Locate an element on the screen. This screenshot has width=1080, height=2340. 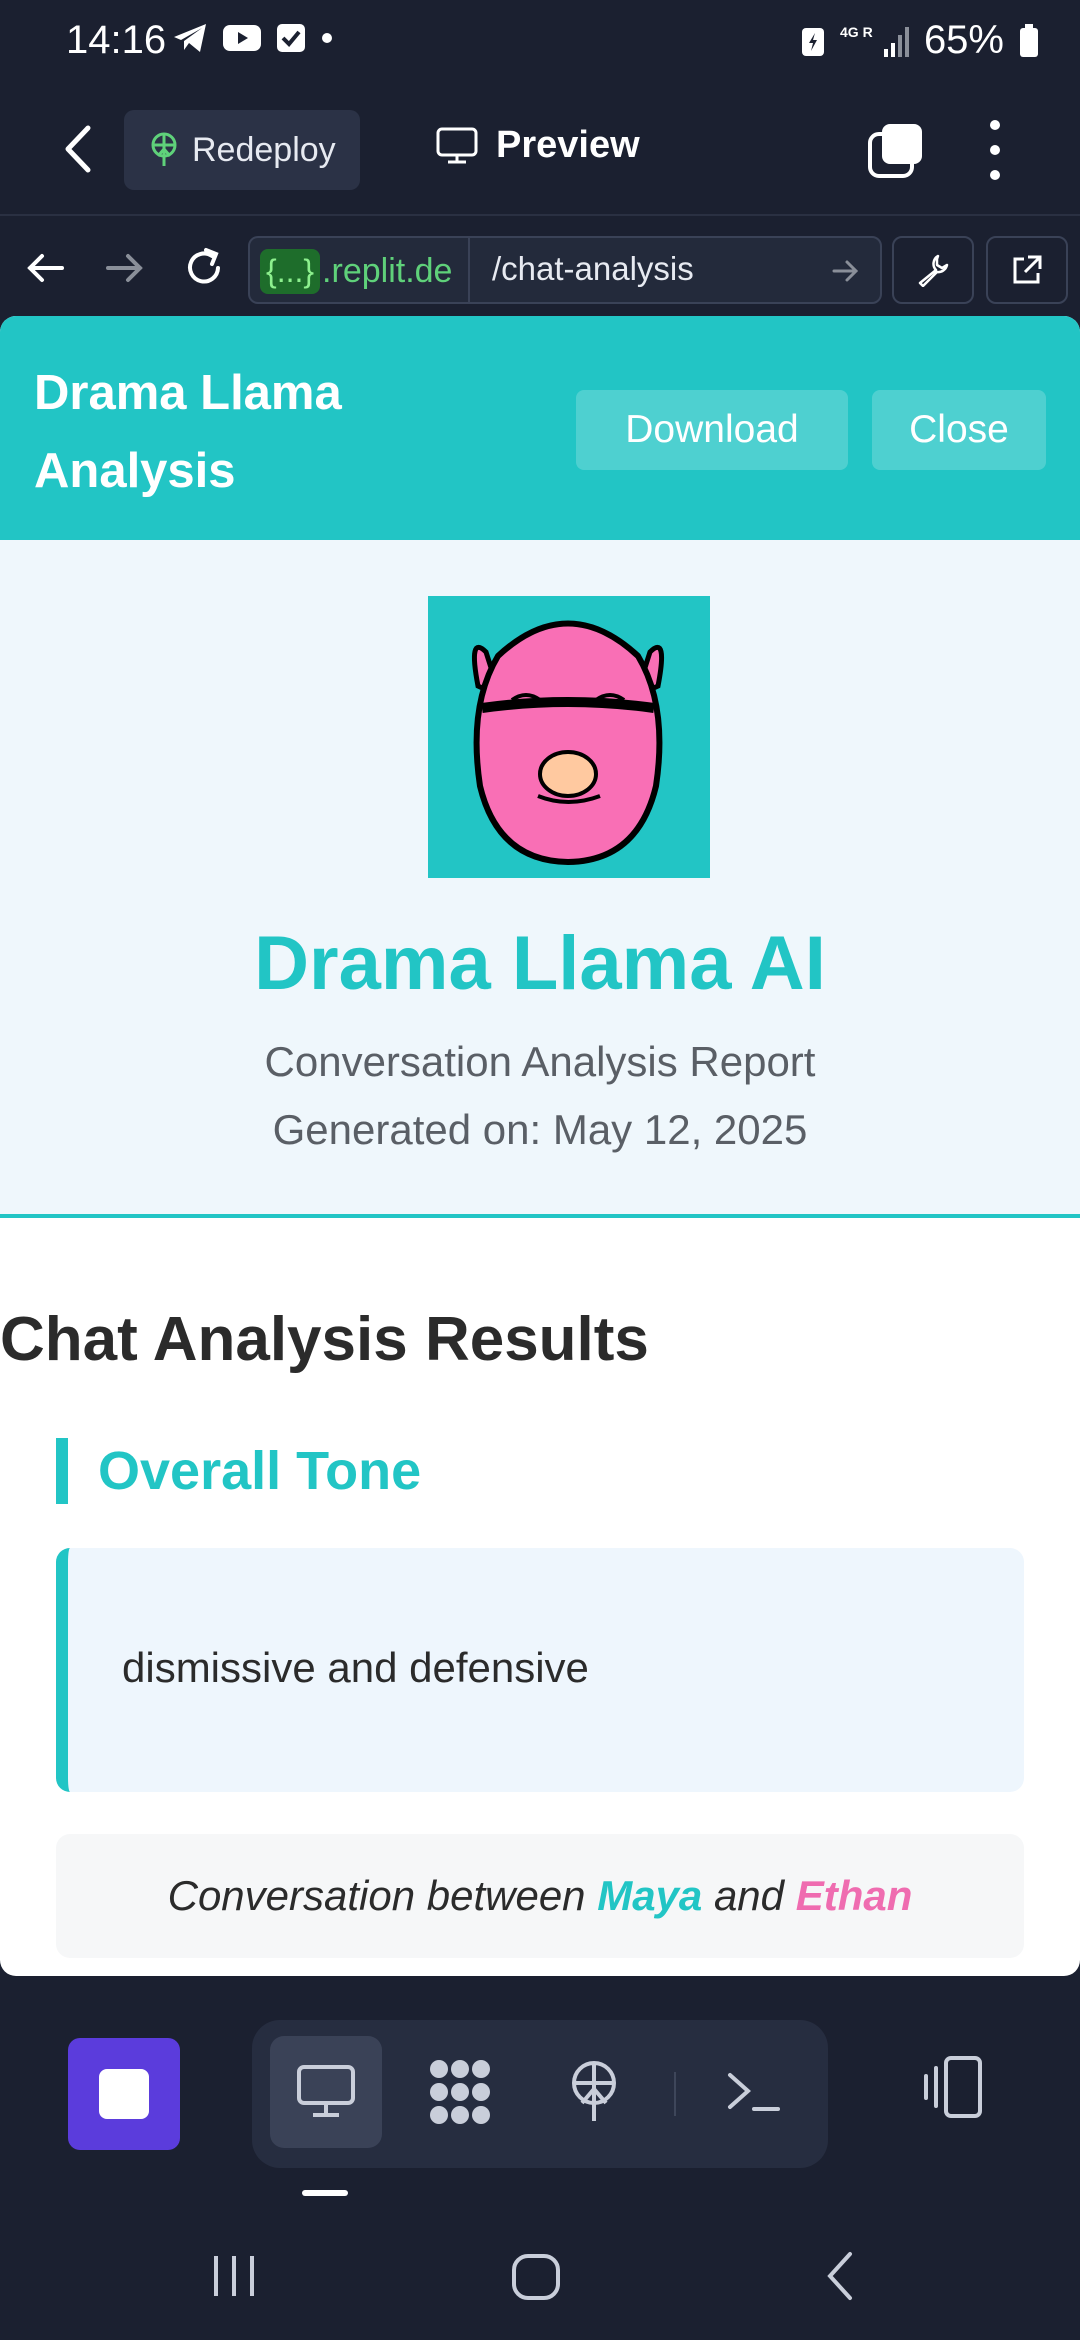
home-icon is located at coordinates (536, 2276).